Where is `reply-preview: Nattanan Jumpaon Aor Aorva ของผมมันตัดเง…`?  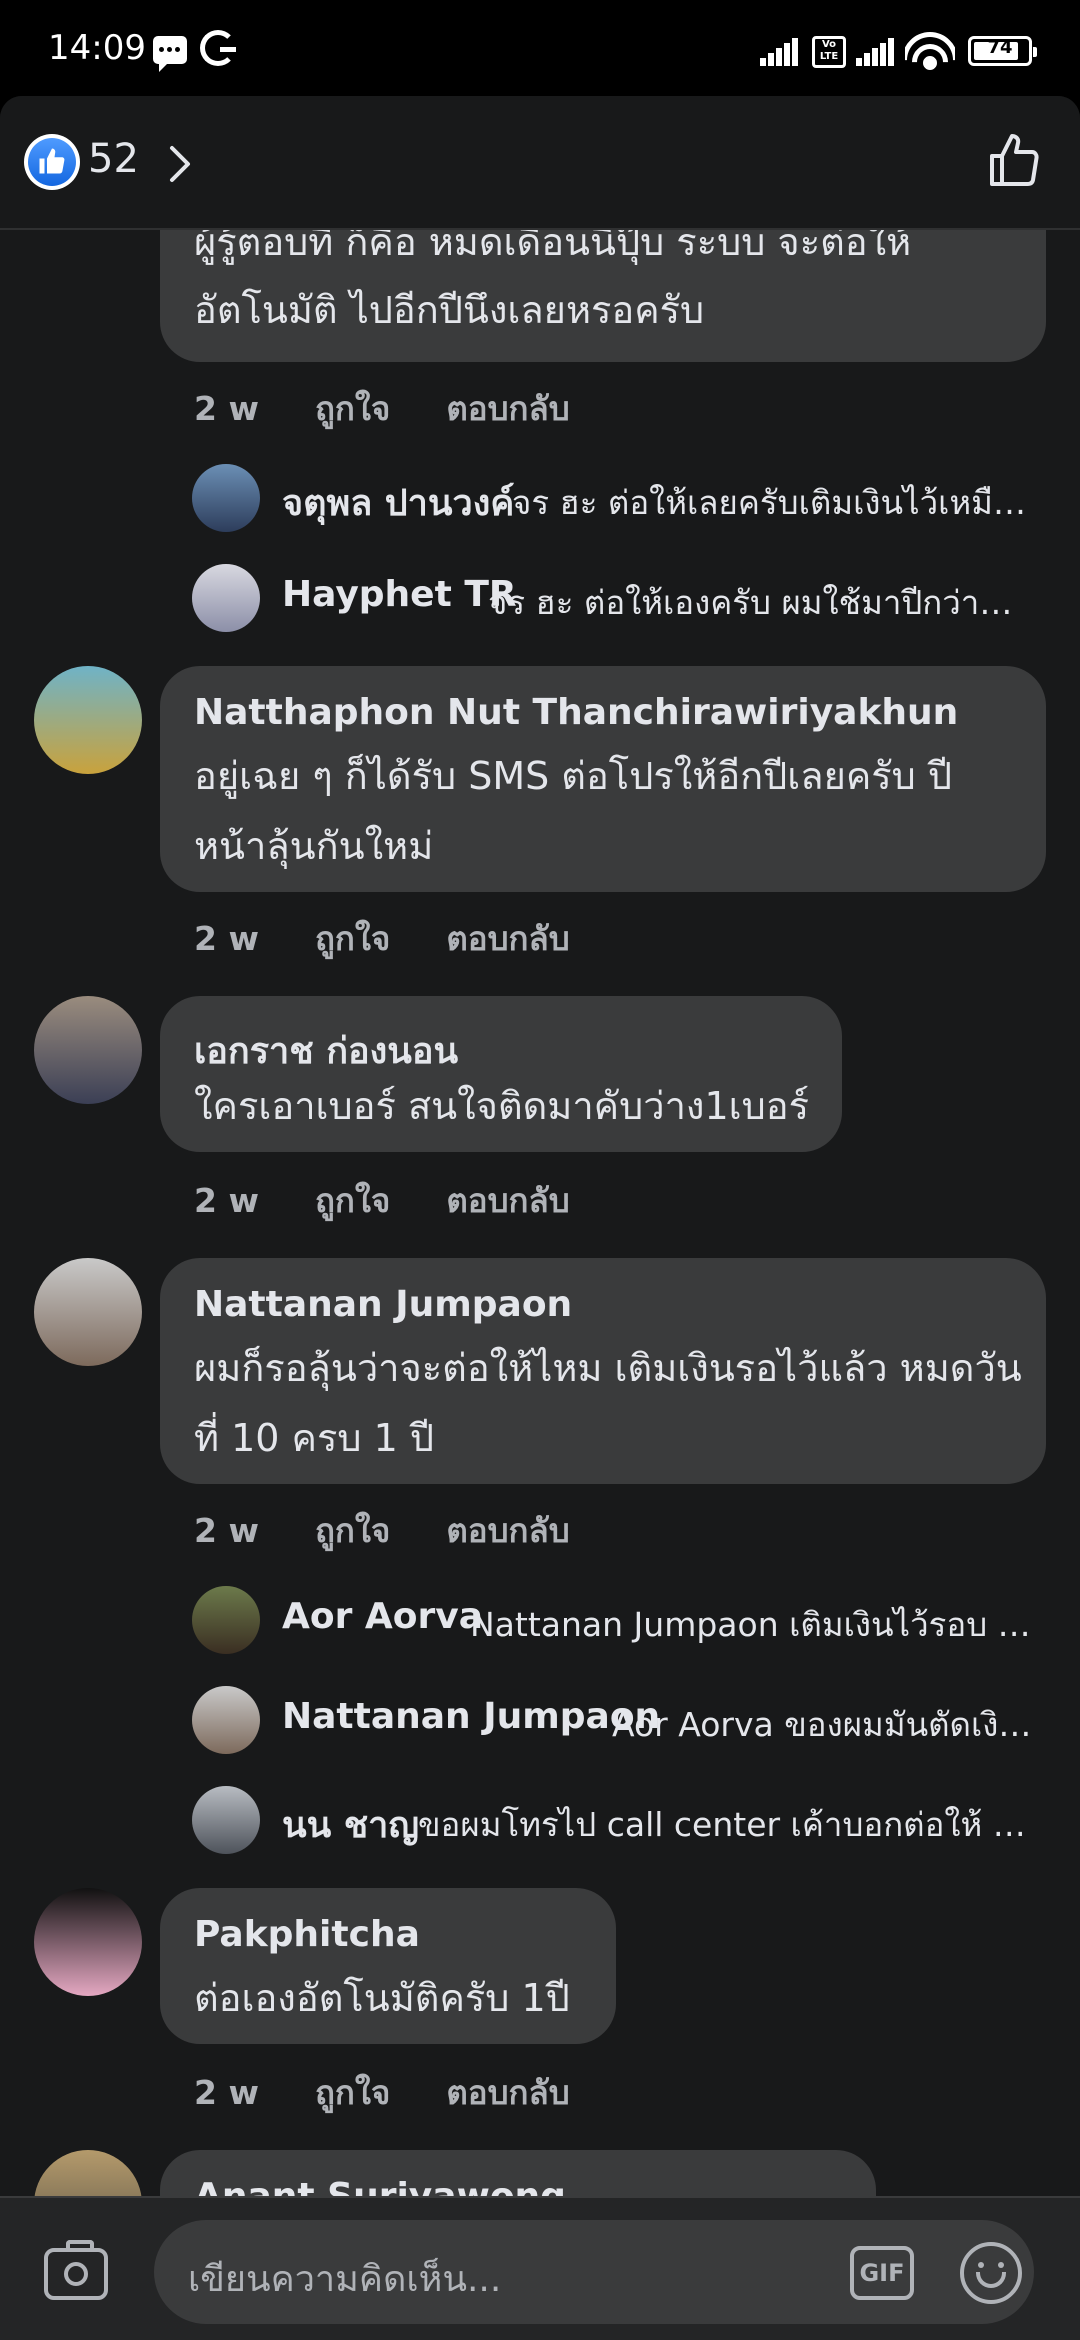
reply-preview: Nattanan Jumpaon Aor Aorva ของผมมันตัดเง… is located at coordinates (622, 1721).